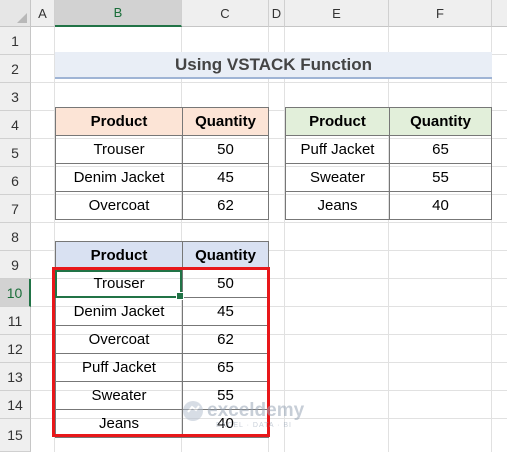 The image size is (507, 452). Describe the element at coordinates (15, 125) in the screenshot. I see `row-header-4: 4` at that location.